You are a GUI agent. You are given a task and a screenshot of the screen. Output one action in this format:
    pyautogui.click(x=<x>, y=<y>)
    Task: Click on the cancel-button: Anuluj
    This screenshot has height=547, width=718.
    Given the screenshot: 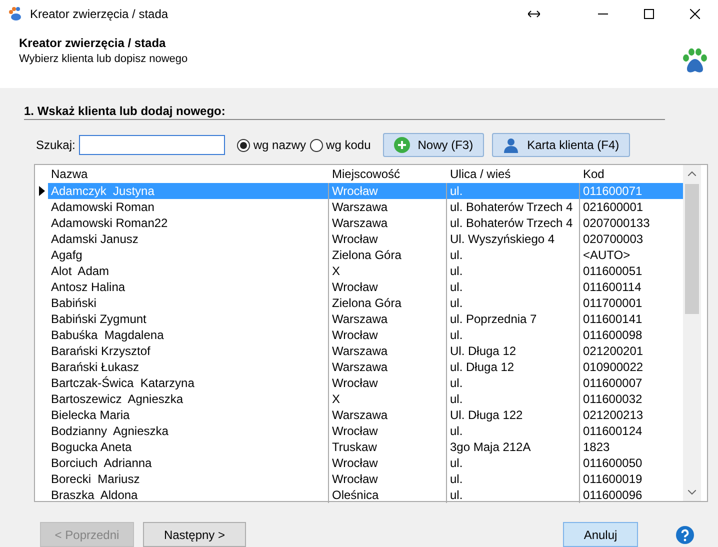 What is the action you would take?
    pyautogui.click(x=600, y=534)
    